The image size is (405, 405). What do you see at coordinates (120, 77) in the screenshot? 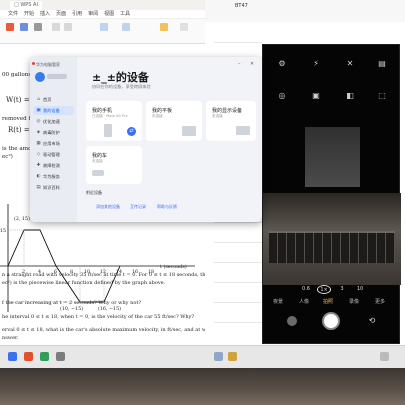
I see `page-title: ±_±的设备` at bounding box center [120, 77].